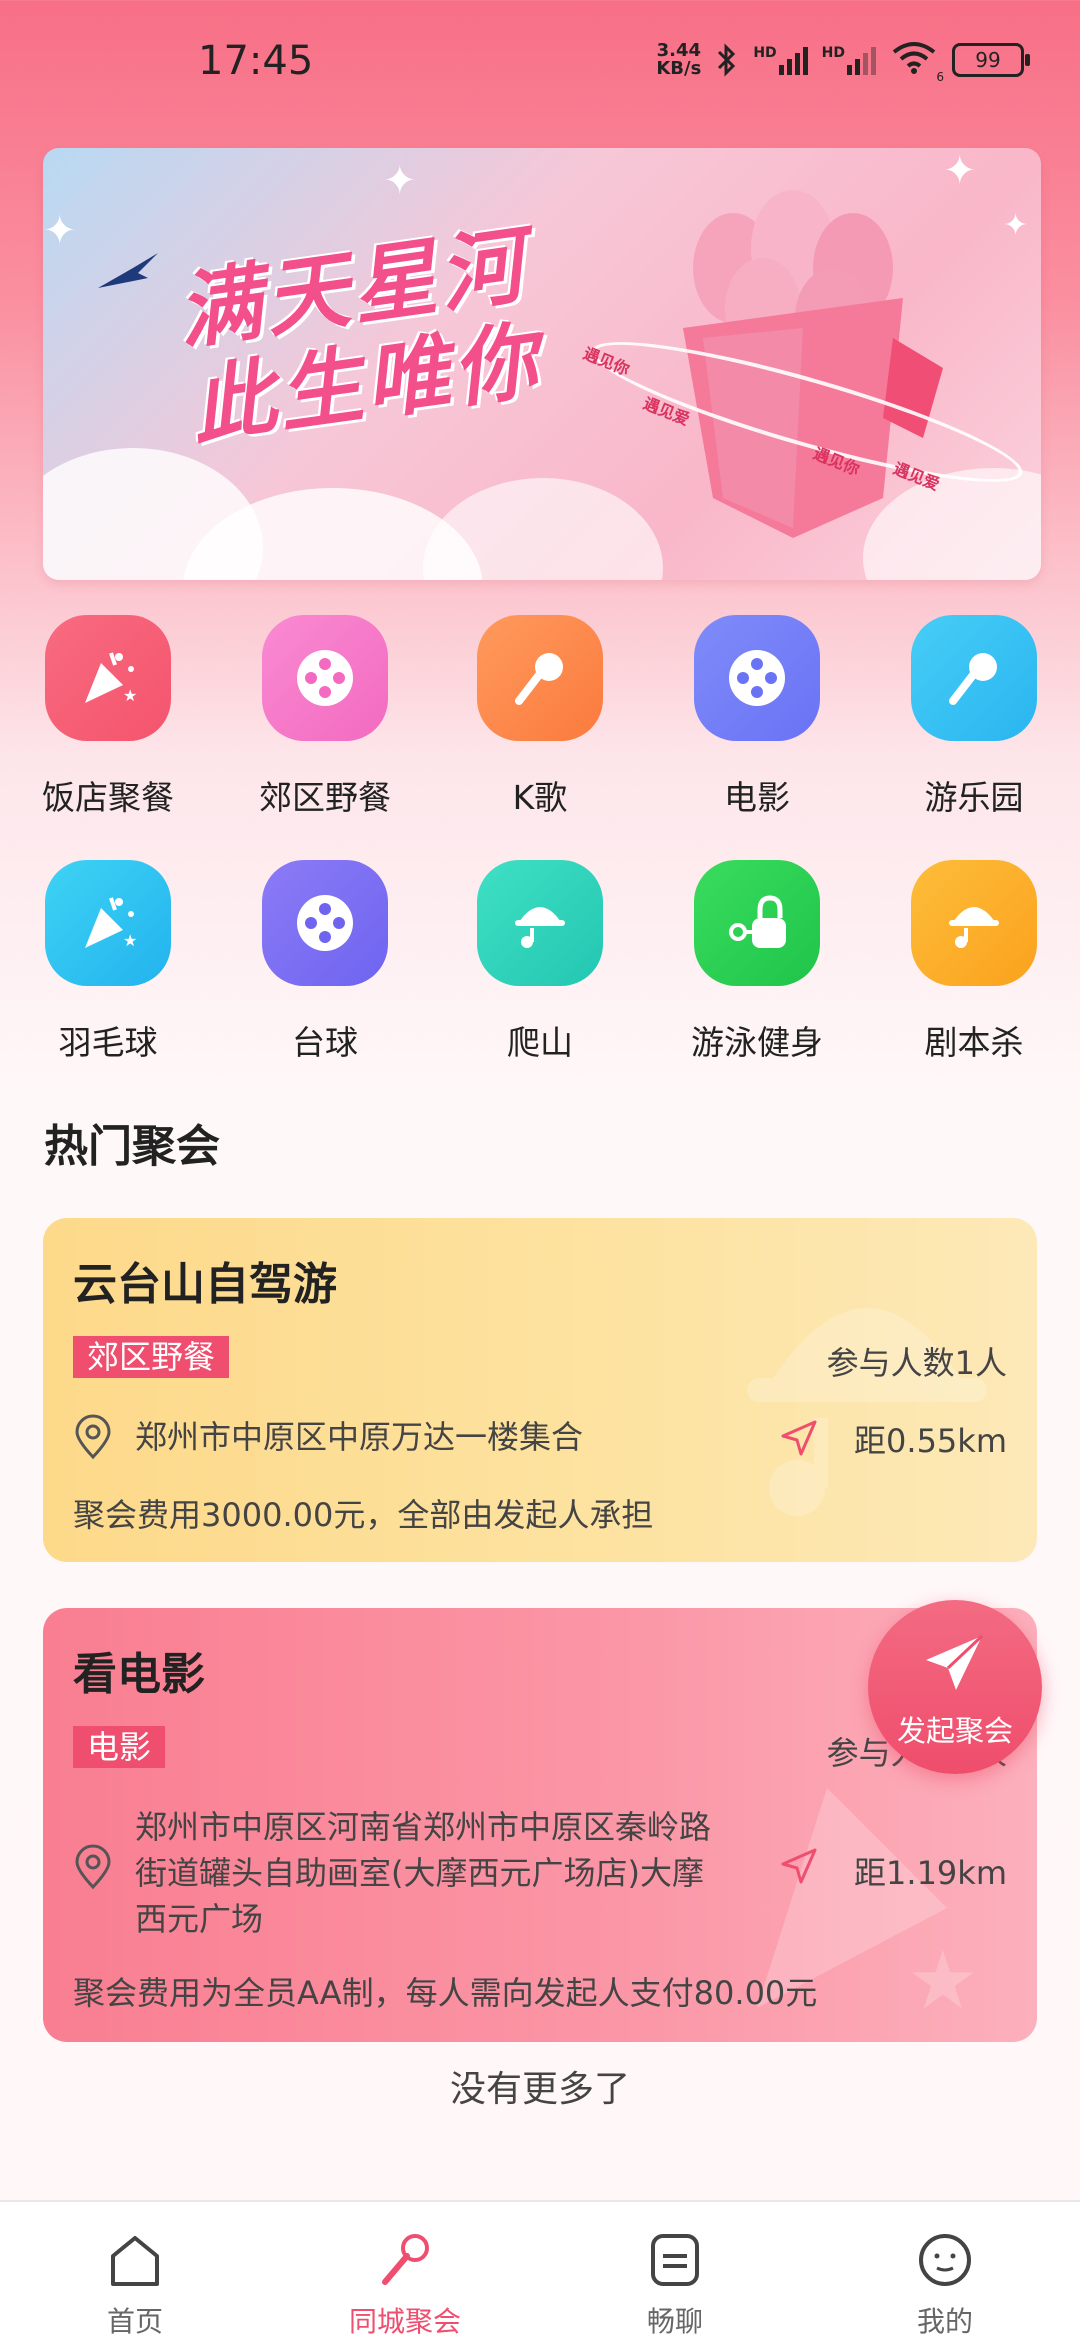 Image resolution: width=1080 pixels, height=2342 pixels. Describe the element at coordinates (108, 797) in the screenshot. I see `category-label: 饭店聚餐` at that location.